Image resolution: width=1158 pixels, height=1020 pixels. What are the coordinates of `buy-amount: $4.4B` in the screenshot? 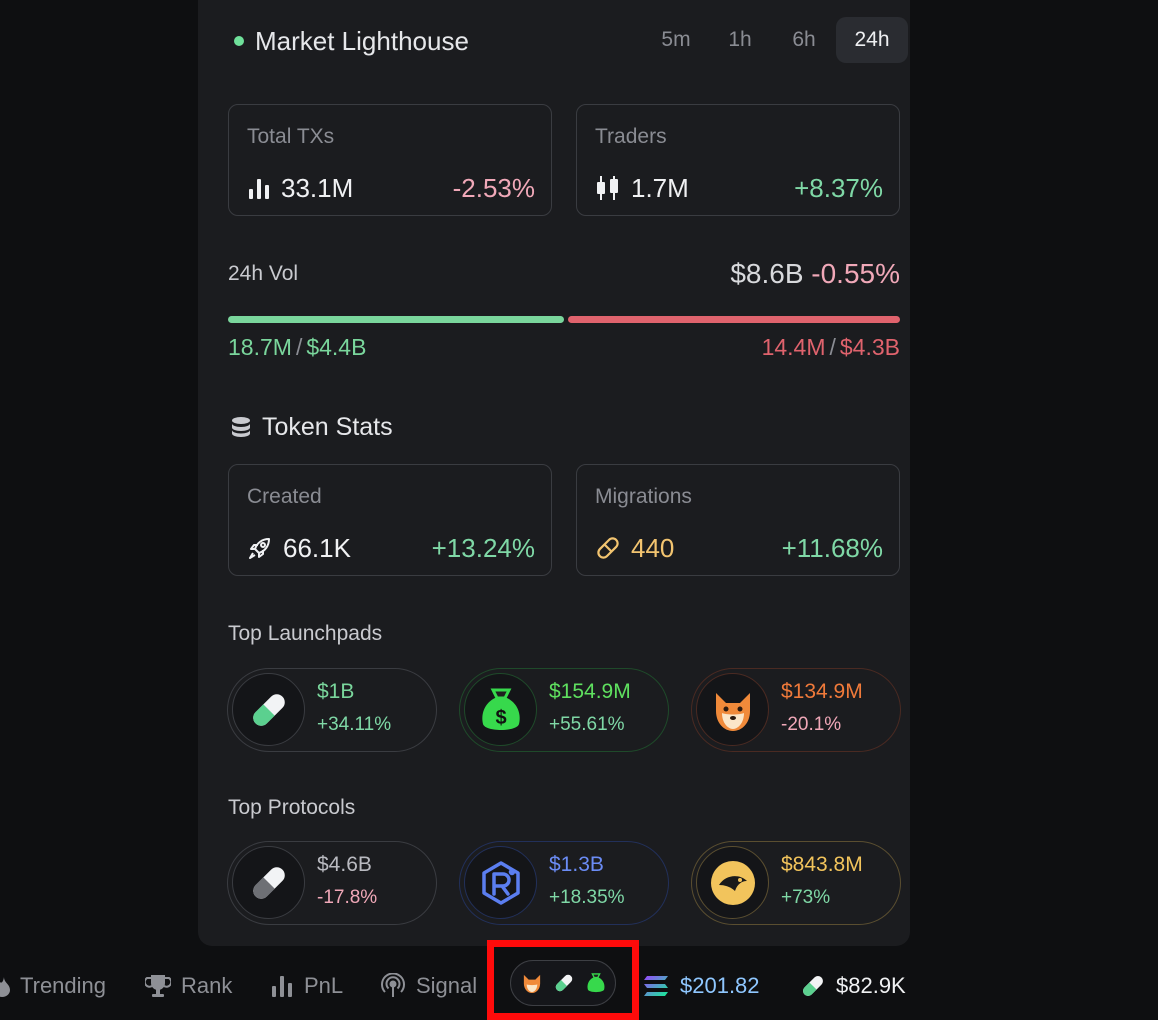 It's located at (336, 347).